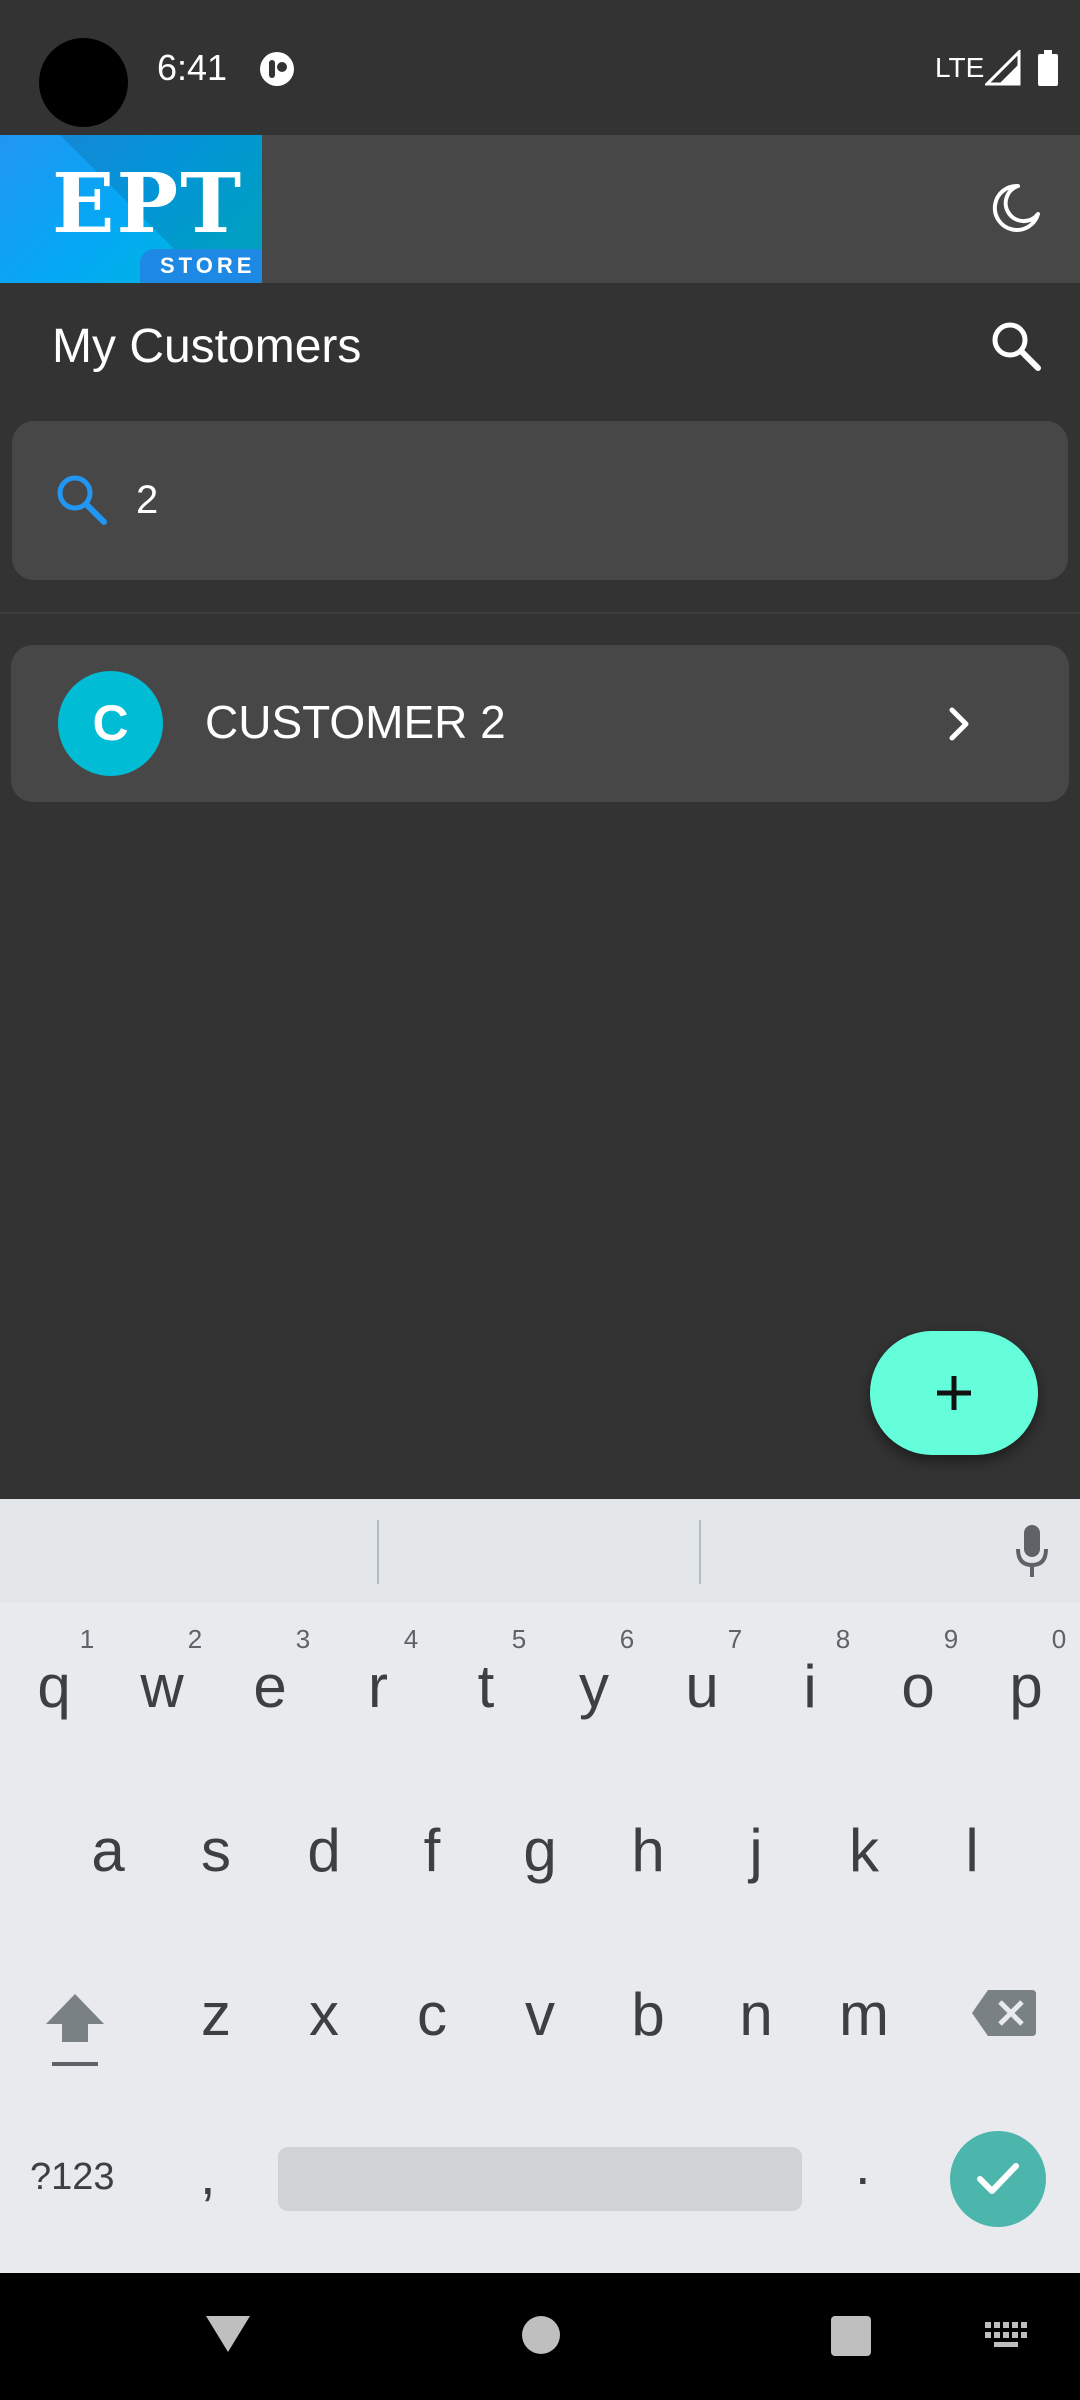  Describe the element at coordinates (864, 1851) in the screenshot. I see `key-k: k` at that location.